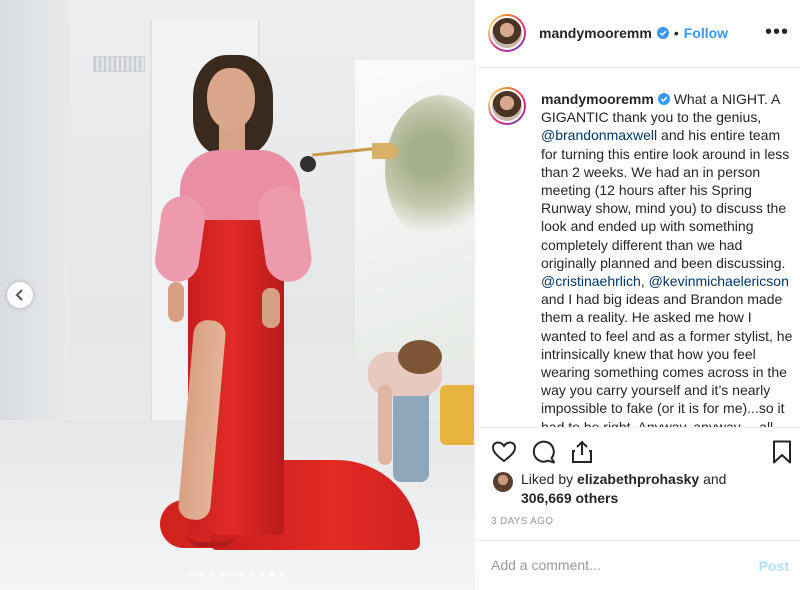 This screenshot has width=800, height=590. I want to click on liker-avatar, so click(503, 482).